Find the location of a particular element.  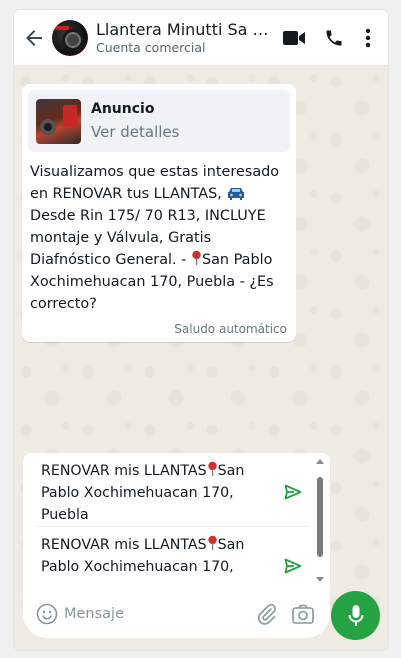

more-vert-icon is located at coordinates (368, 37).